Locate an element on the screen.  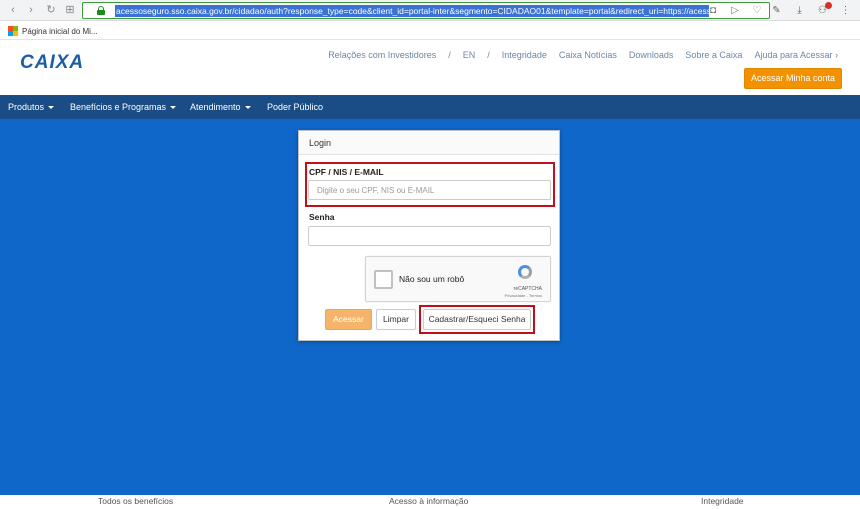
caixa-logo: CAIXA is located at coordinates (52, 63).